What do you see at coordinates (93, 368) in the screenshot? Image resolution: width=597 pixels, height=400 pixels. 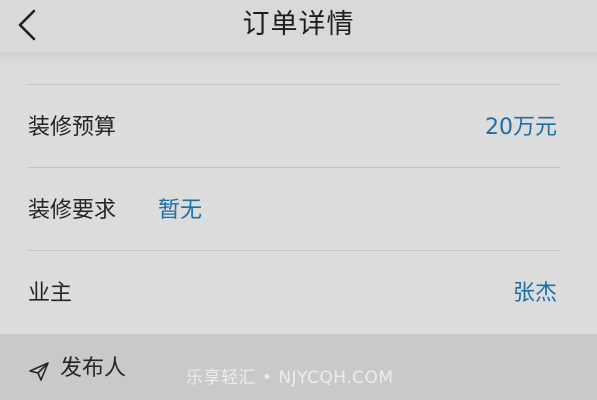 I see `publisher-label: 发布人` at bounding box center [93, 368].